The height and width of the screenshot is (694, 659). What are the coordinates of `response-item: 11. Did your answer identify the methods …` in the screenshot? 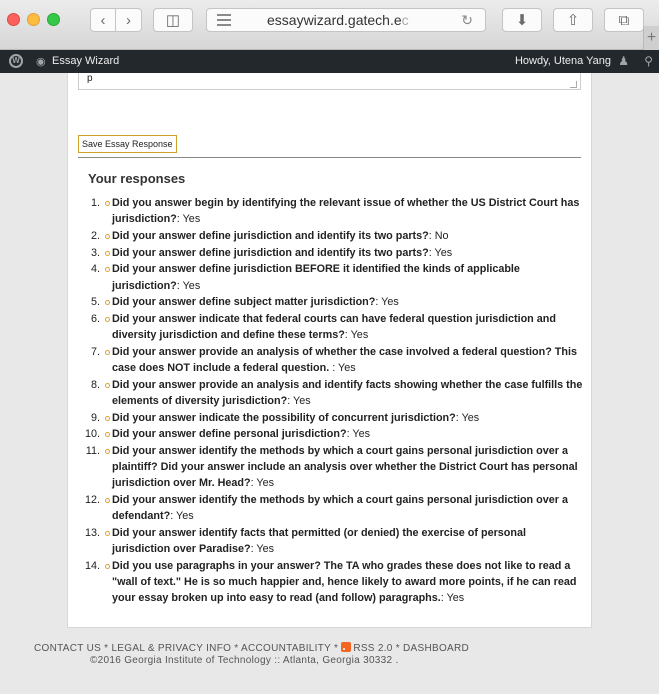 It's located at (329, 467).